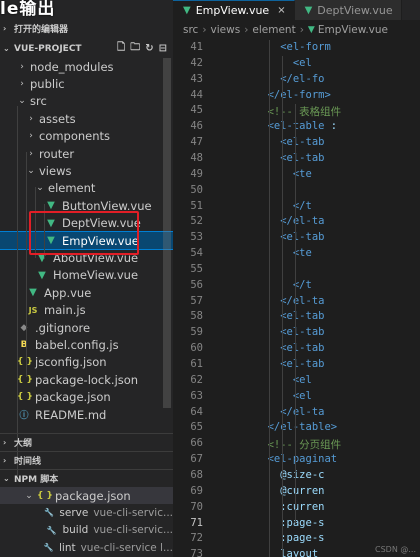 Image resolution: width=420 pixels, height=557 pixels. Describe the element at coordinates (86, 496) in the screenshot. I see `npm-package-item: ⌄ { } package.json` at that location.